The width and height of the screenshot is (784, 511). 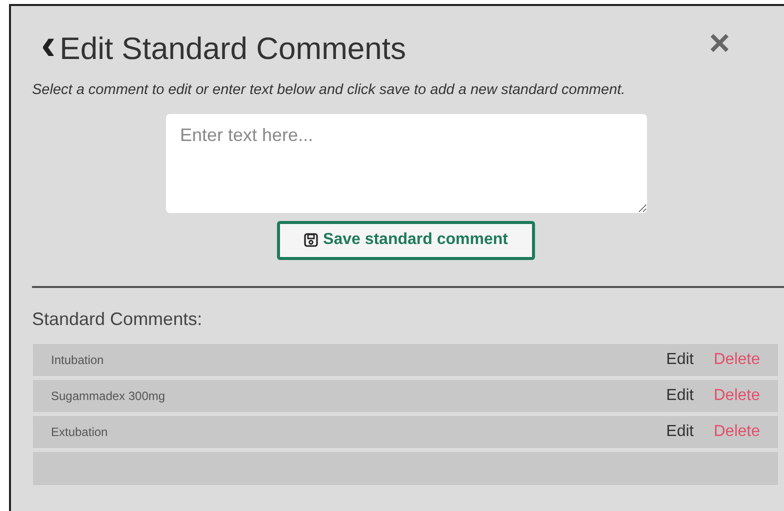 I want to click on comment-row: Sugammadex 300mg Edit Delete, so click(x=405, y=396).